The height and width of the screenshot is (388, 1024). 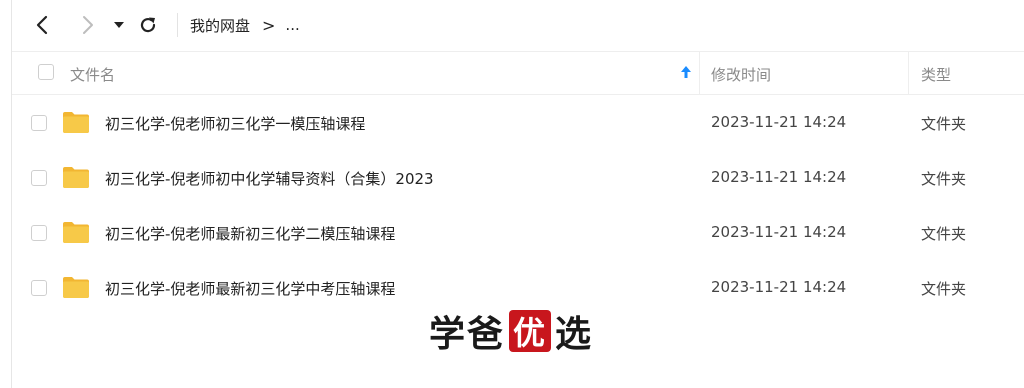 I want to click on forward-button, so click(x=88, y=25).